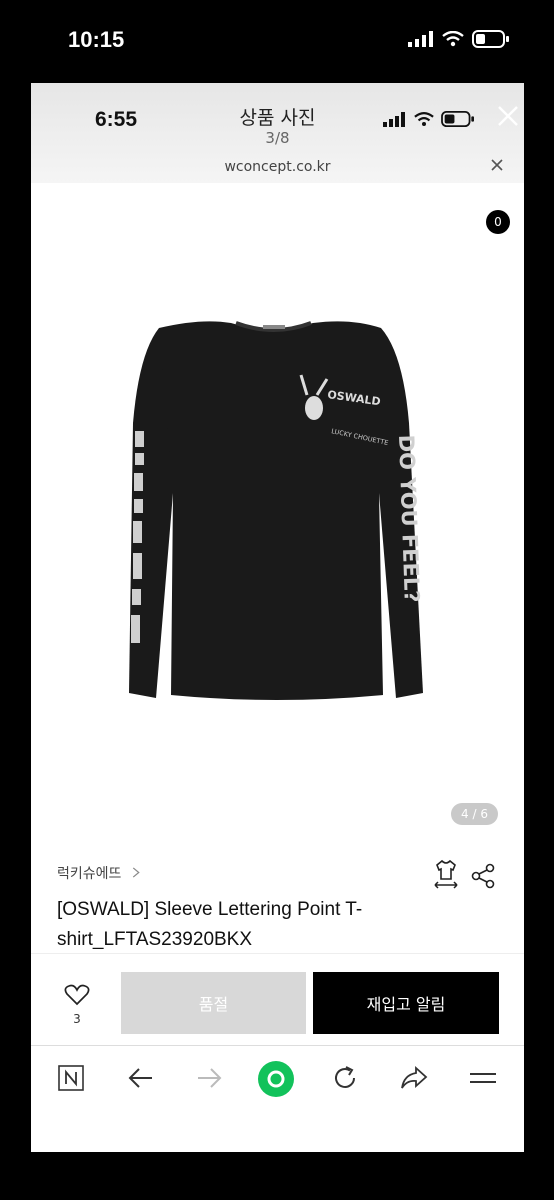 This screenshot has width=554, height=1200. Describe the element at coordinates (498, 222) in the screenshot. I see `cart-count-badge: 0` at that location.